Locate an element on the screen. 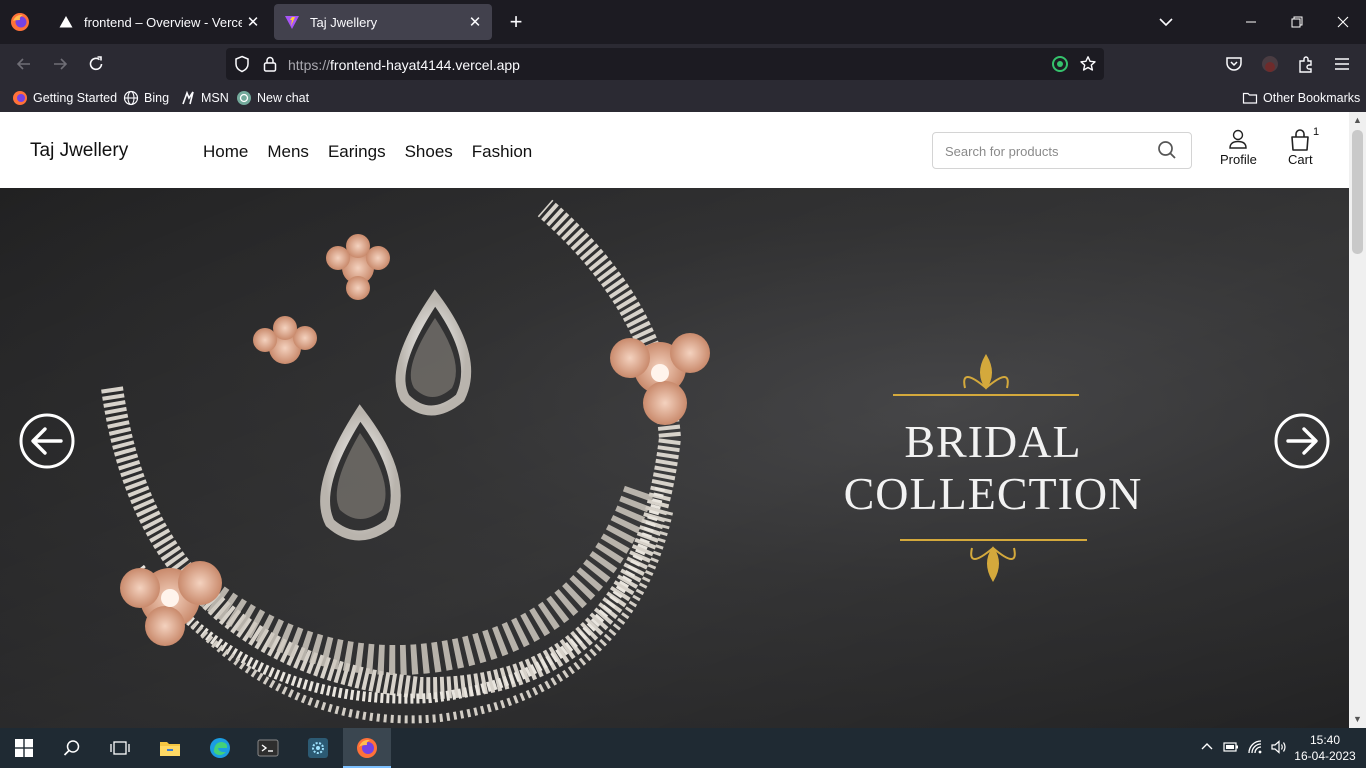 This screenshot has height=768, width=1366. main-menu: Home Mens Earings Shoes Fashion is located at coordinates (377, 152).